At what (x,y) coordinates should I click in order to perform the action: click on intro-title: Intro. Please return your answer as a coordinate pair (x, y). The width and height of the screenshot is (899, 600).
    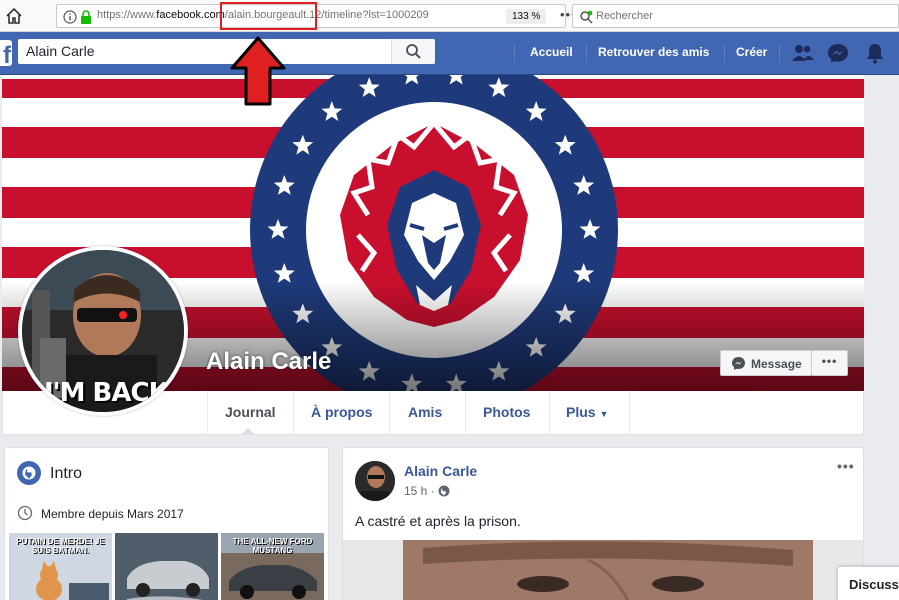
    Looking at the image, I should click on (66, 473).